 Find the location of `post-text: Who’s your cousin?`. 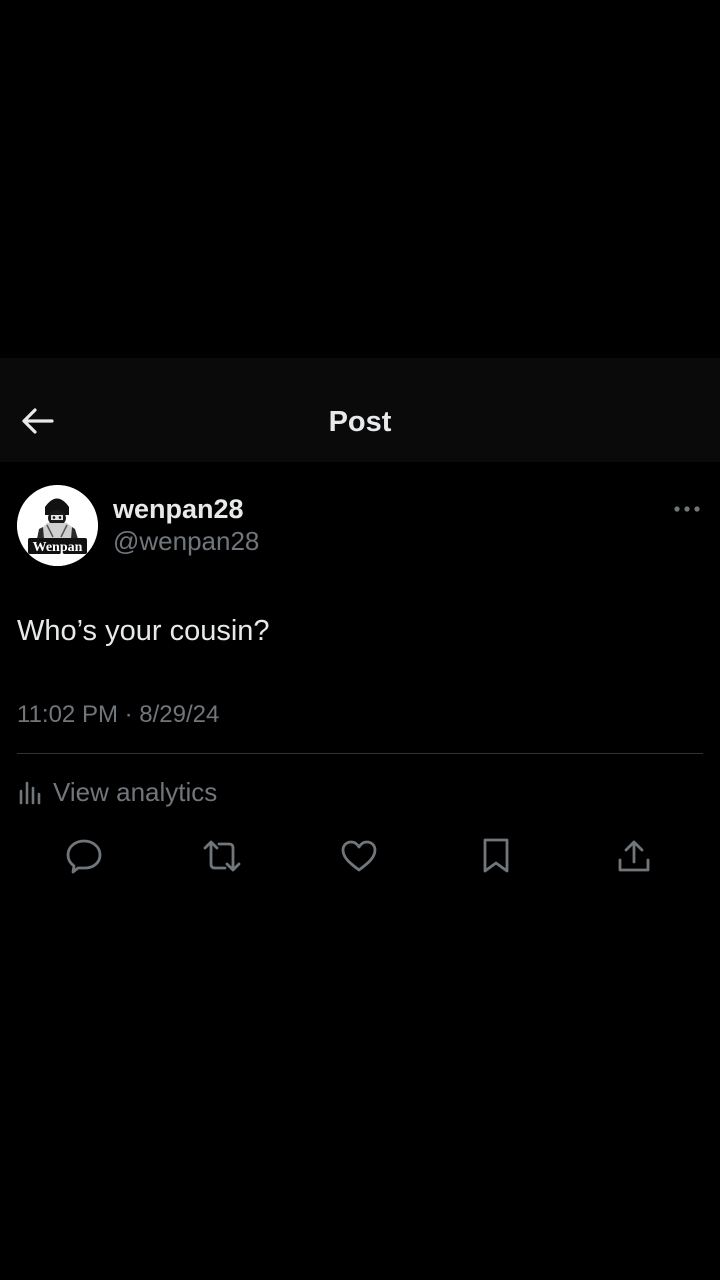

post-text: Who’s your cousin? is located at coordinates (143, 631).